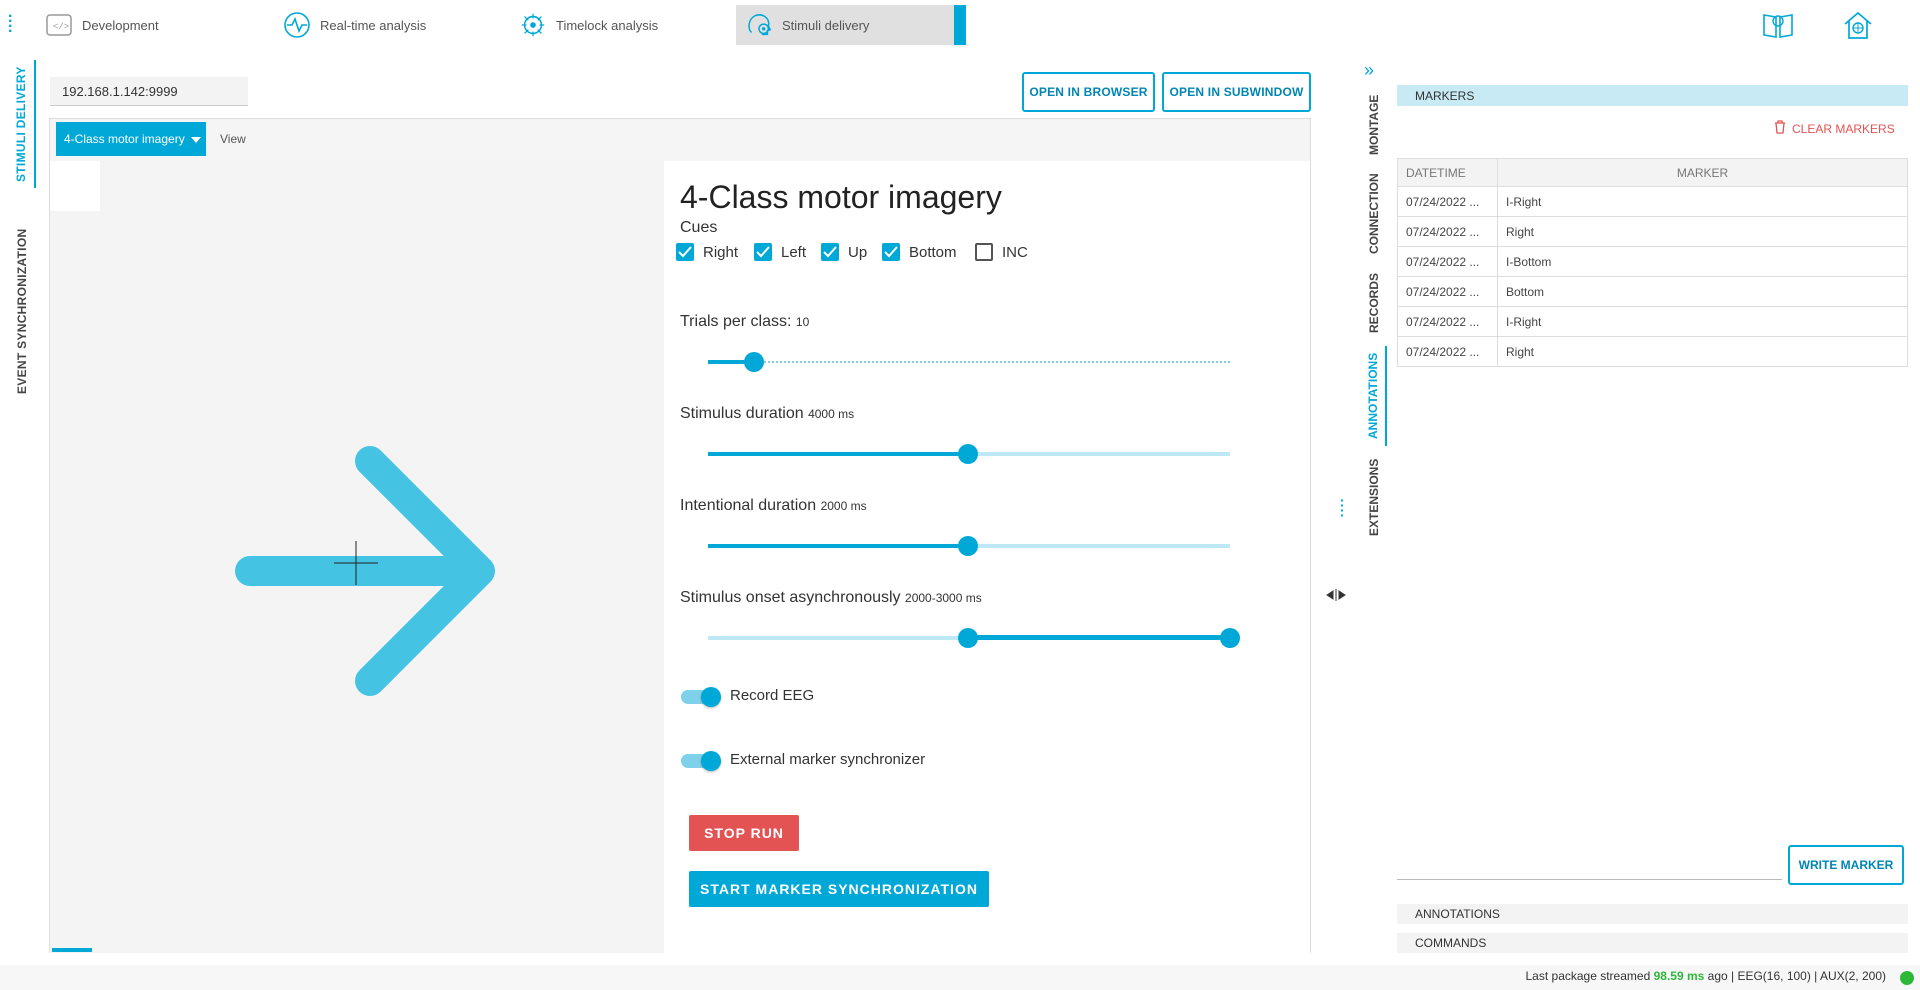  Describe the element at coordinates (1374, 125) in the screenshot. I see `nav-montage: MONTAGE` at that location.